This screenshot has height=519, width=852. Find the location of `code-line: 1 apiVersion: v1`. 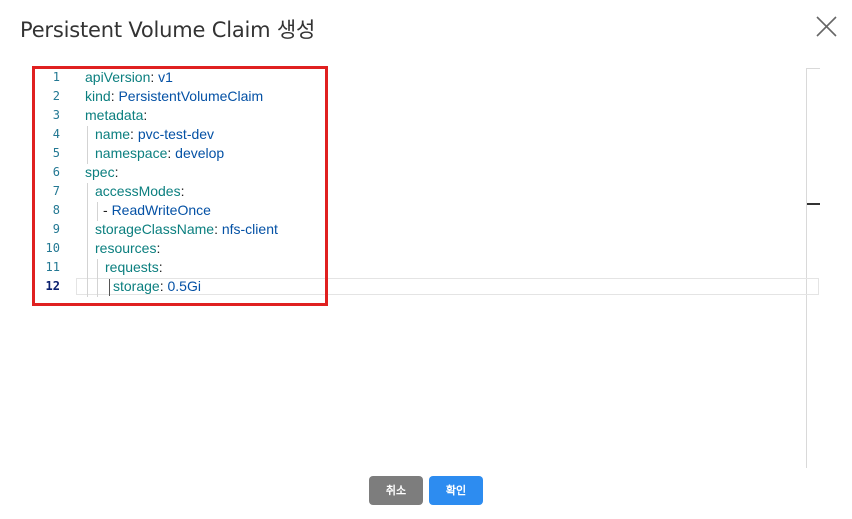

code-line: 1 apiVersion: v1 is located at coordinates (421, 77).